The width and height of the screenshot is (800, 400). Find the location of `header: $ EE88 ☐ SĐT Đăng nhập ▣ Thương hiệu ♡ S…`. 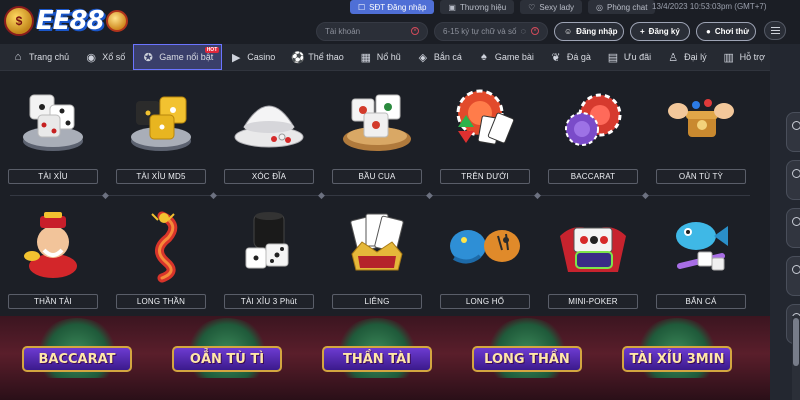

header: $ EE88 ☐ SĐT Đăng nhập ▣ Thương hiệu ♡ S… is located at coordinates (400, 22).